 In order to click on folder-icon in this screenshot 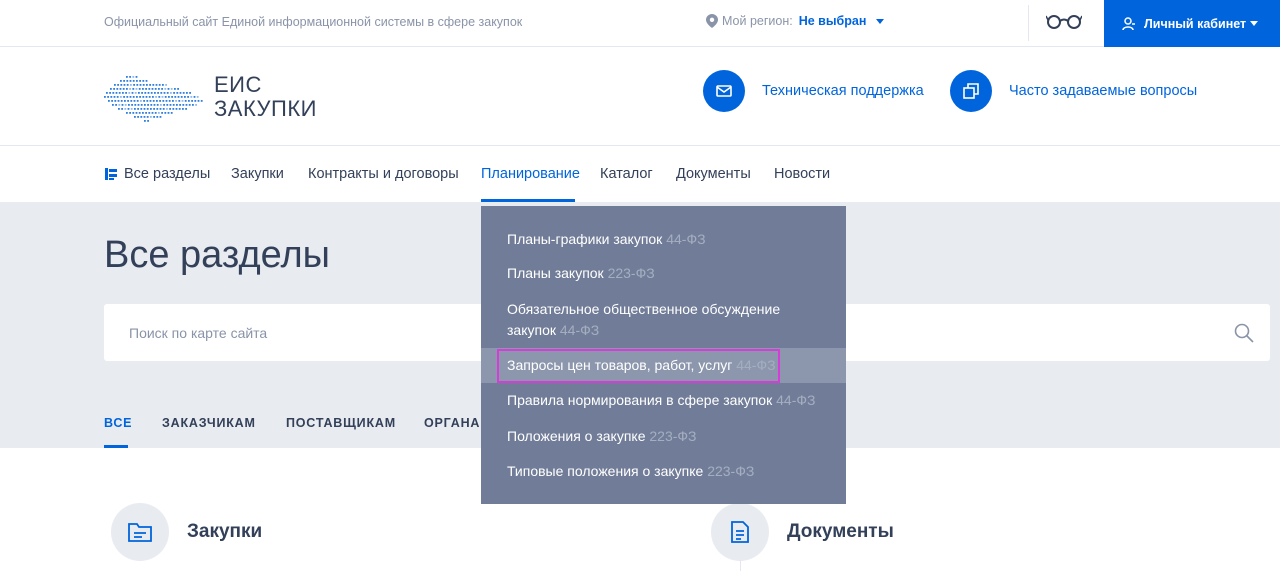, I will do `click(140, 532)`.